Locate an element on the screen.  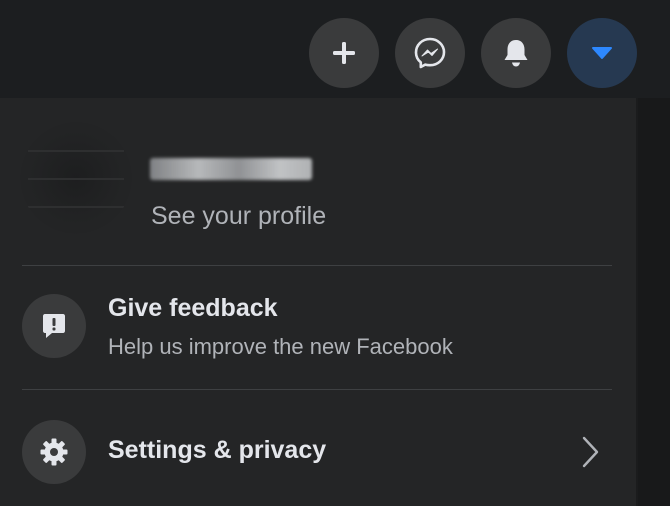
plus-icon is located at coordinates (344, 53).